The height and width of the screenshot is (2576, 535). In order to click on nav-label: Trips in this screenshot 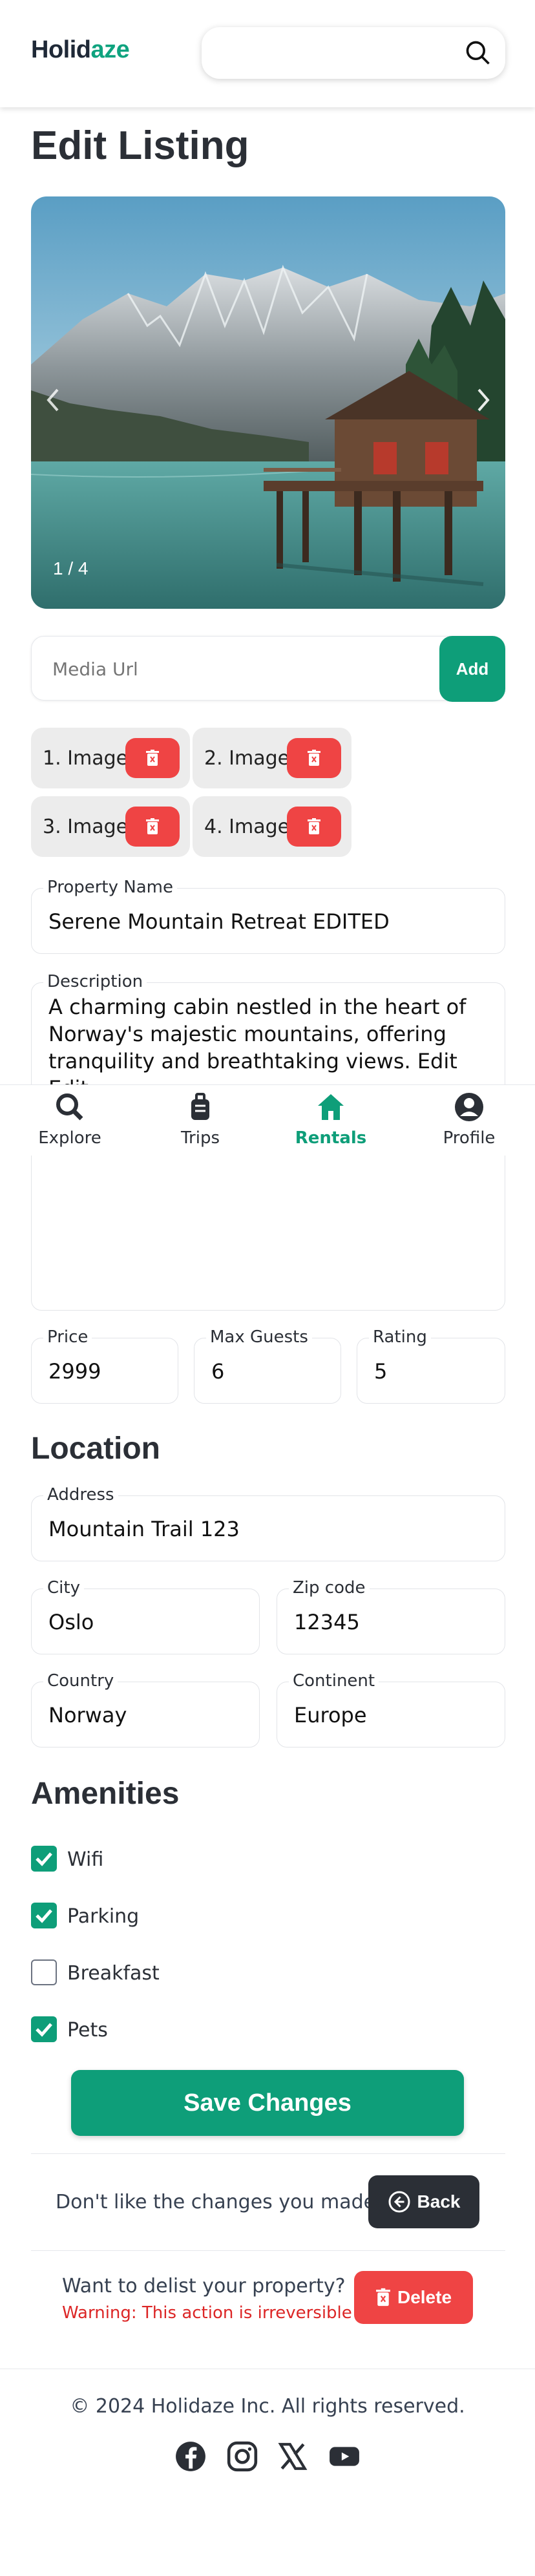, I will do `click(200, 1138)`.